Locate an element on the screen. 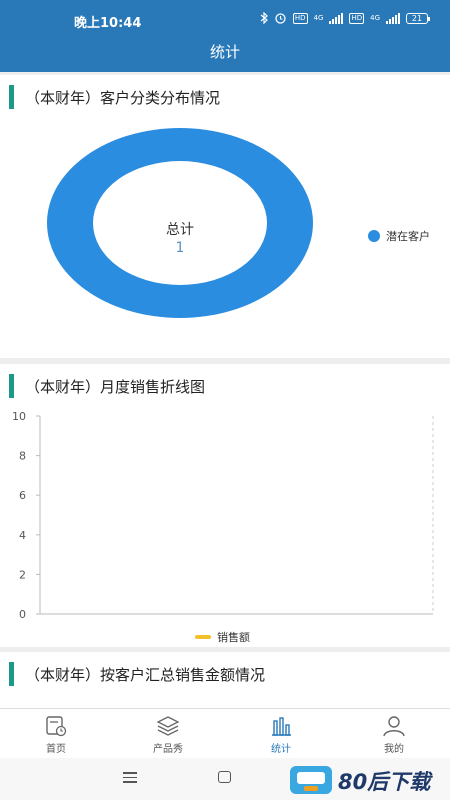 The image size is (450, 800). section-header: （本财年）按客户汇总销售金额情况 is located at coordinates (225, 674).